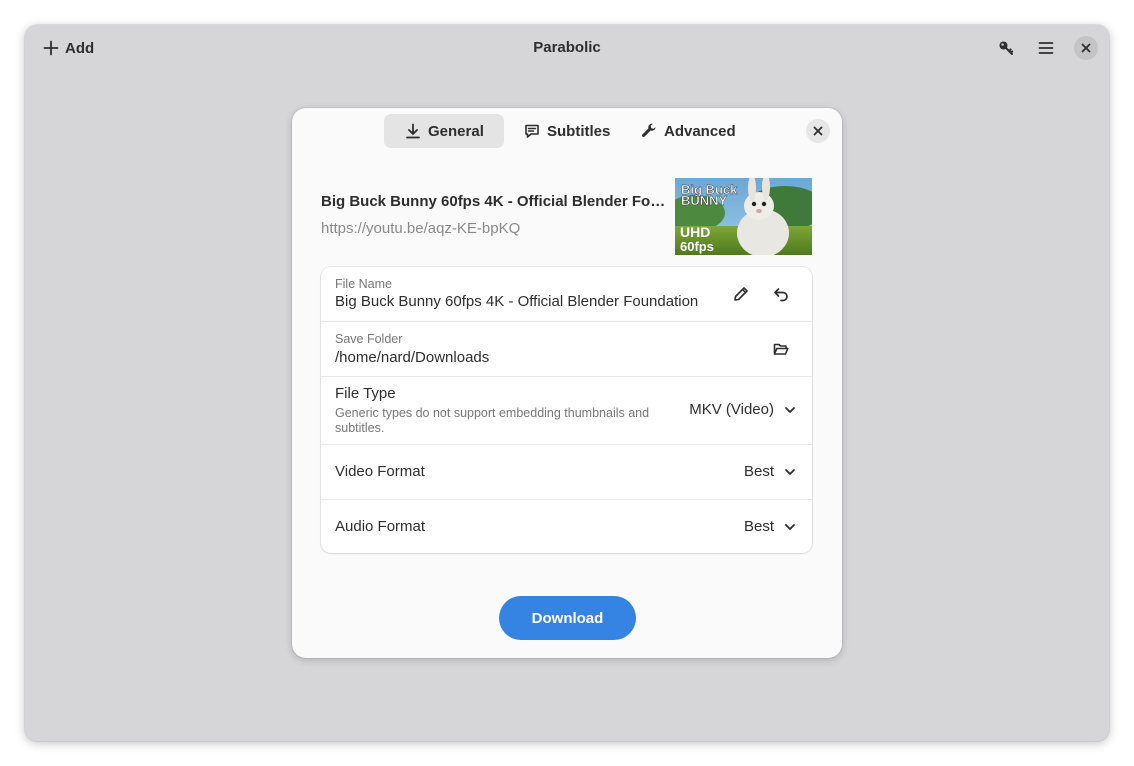 The width and height of the screenshot is (1134, 766). What do you see at coordinates (566, 472) in the screenshot?
I see `video-format-row: Video Format Best` at bounding box center [566, 472].